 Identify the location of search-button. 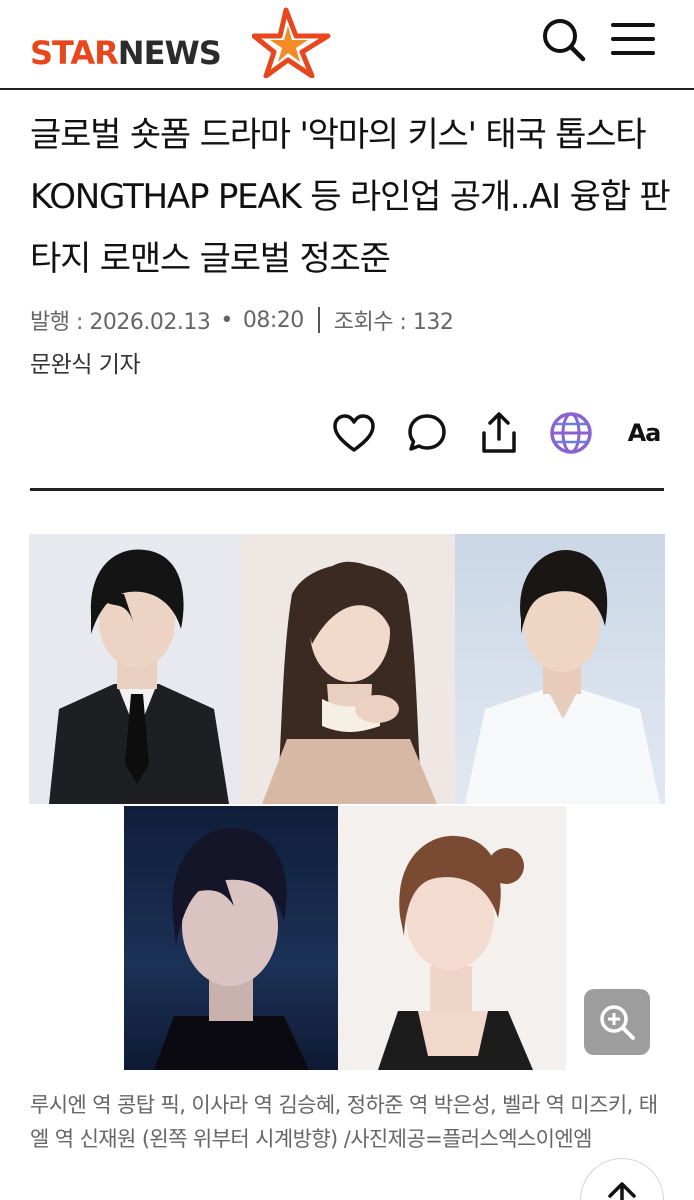
(563, 39).